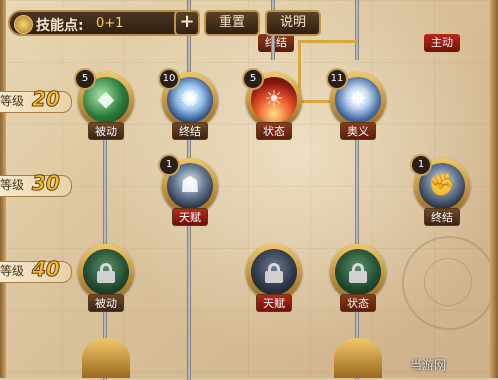  I want to click on skill-point-icon, so click(23, 24).